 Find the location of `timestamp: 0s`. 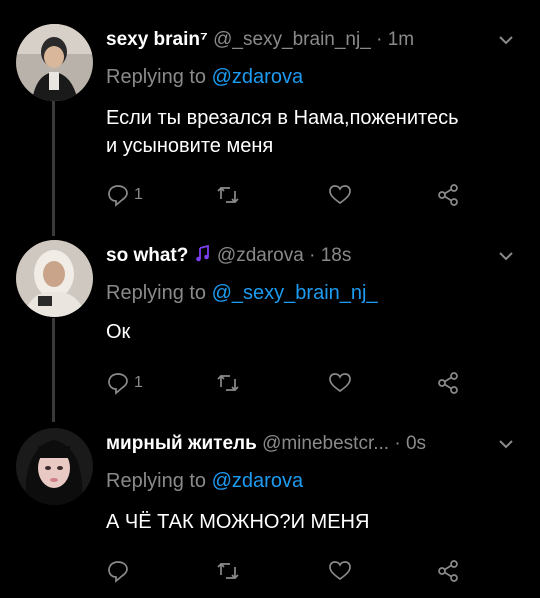

timestamp: 0s is located at coordinates (416, 443).